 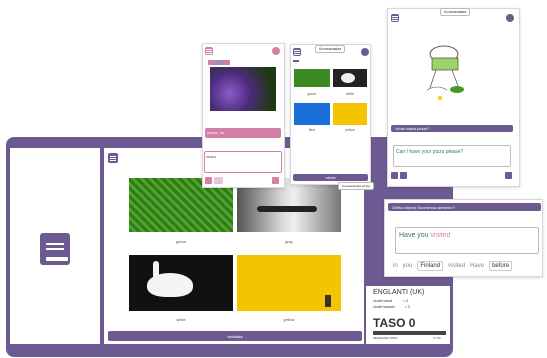 What do you see at coordinates (350, 78) in the screenshot?
I see `grid-tile-white` at bounding box center [350, 78].